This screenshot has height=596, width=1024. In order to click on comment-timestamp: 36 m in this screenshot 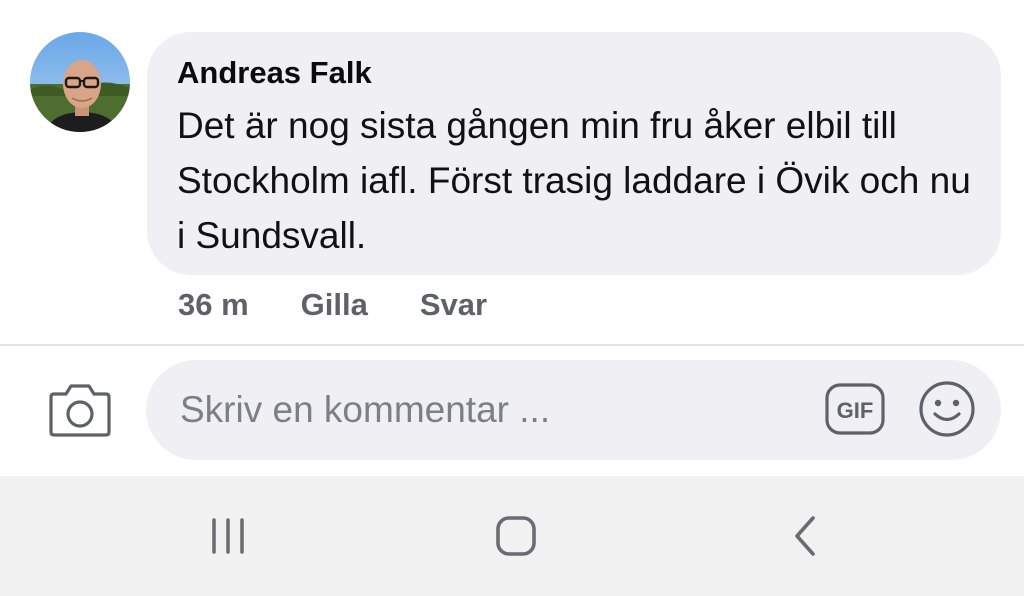, I will do `click(213, 304)`.